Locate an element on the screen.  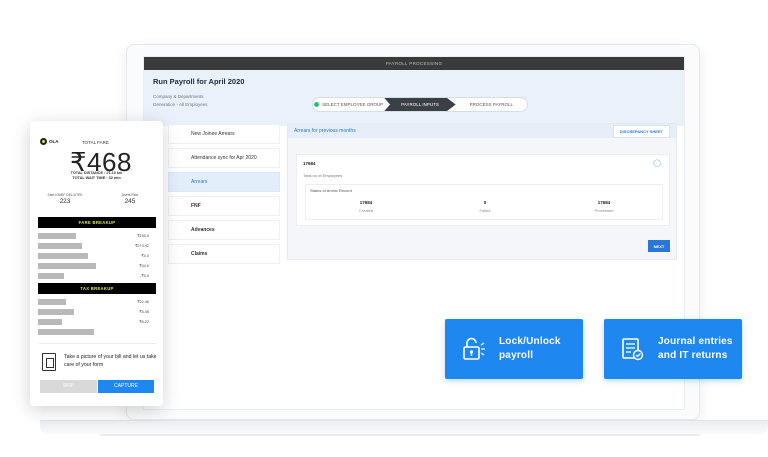
trip-stats: Start KM/BF DEL/UTEE 223 Users Ride 245 is located at coordinates (97, 199).